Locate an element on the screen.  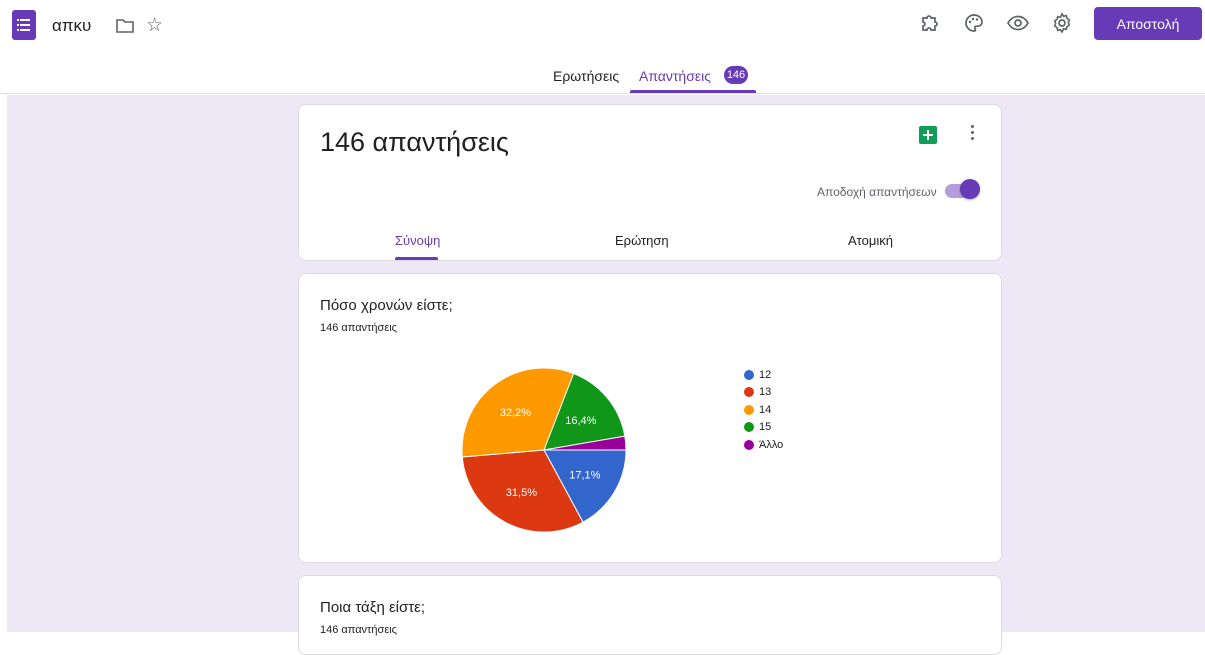
pie-data-label: 16,4% is located at coordinates (580, 421).